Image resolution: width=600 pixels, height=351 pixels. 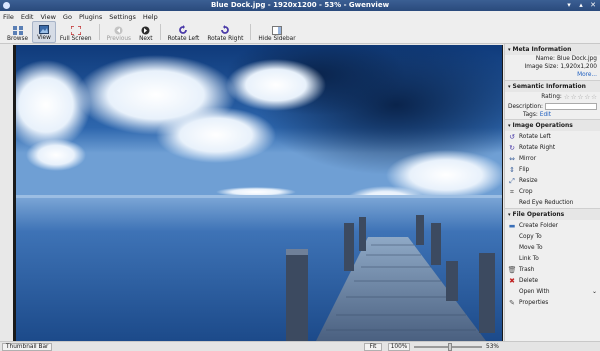 What do you see at coordinates (569, 5) in the screenshot?
I see `minimize-icon: ▾` at bounding box center [569, 5].